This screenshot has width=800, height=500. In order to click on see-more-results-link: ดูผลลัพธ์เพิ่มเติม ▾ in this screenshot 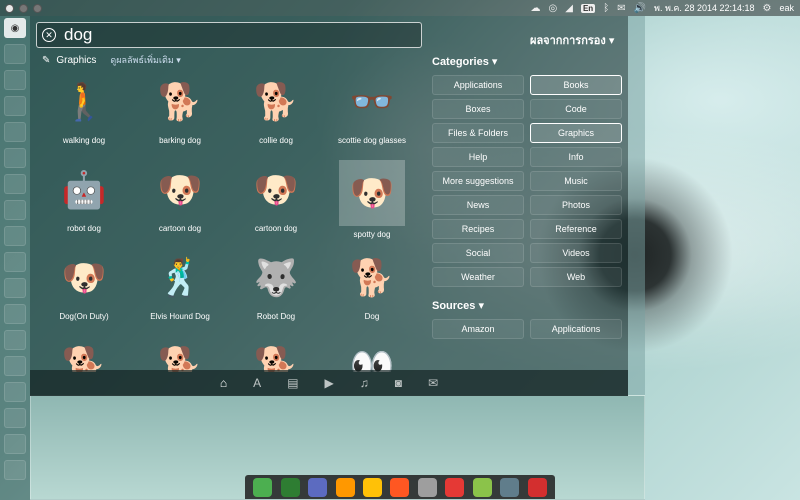, I will do `click(145, 60)`.